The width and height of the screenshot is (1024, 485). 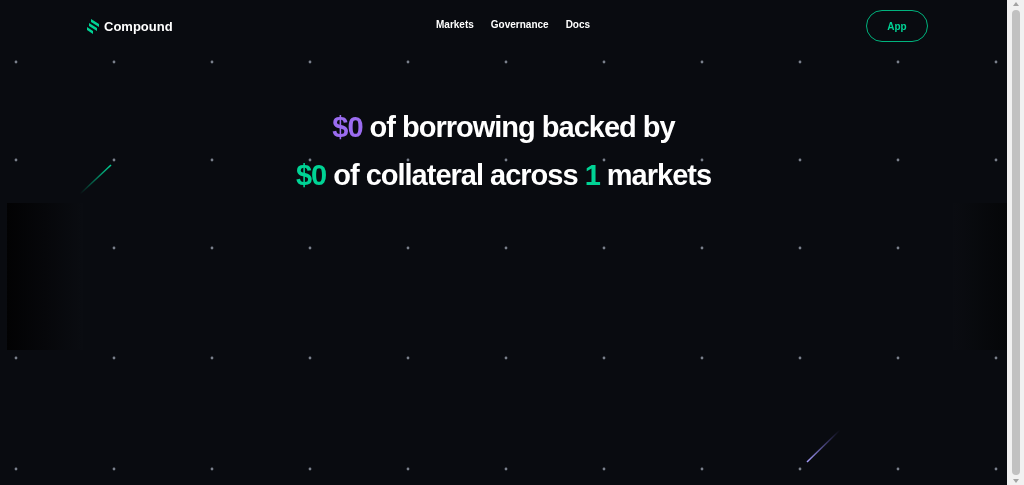 I want to click on headline: $0 of collateral across 1 markets, so click(x=503, y=175).